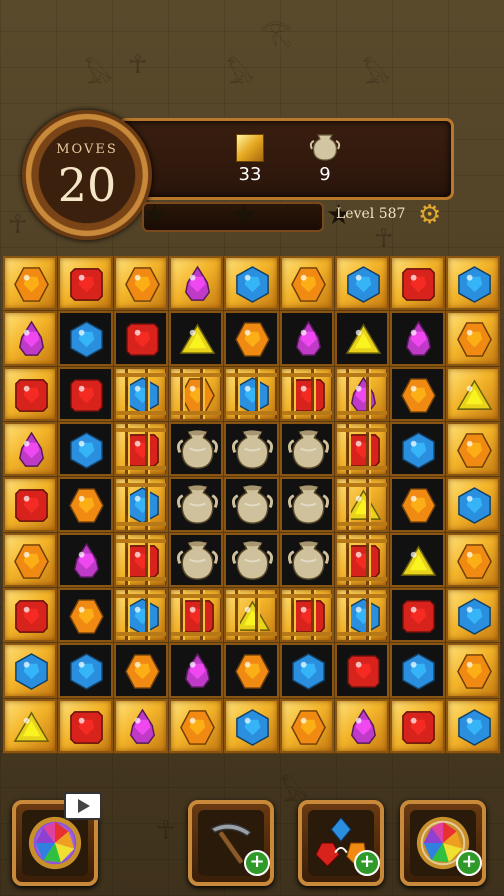 This screenshot has height=896, width=504. What do you see at coordinates (250, 174) in the screenshot?
I see `gold-tile-goal-count: 33` at bounding box center [250, 174].